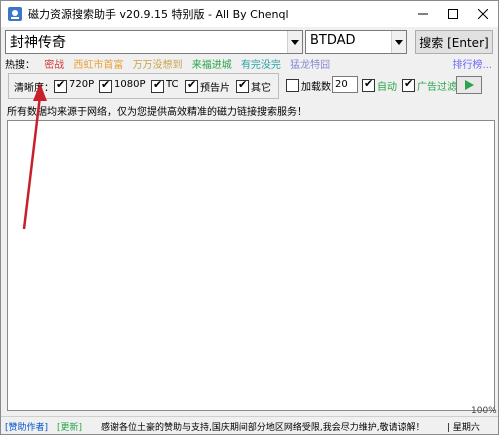 This screenshot has width=499, height=435. Describe the element at coordinates (20, 65) in the screenshot. I see `hot-search-label: 热搜：` at that location.